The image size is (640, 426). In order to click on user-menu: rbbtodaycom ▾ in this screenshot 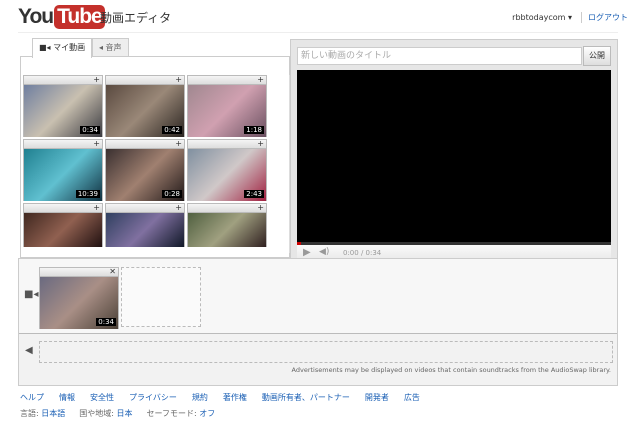, I will do `click(542, 17)`.